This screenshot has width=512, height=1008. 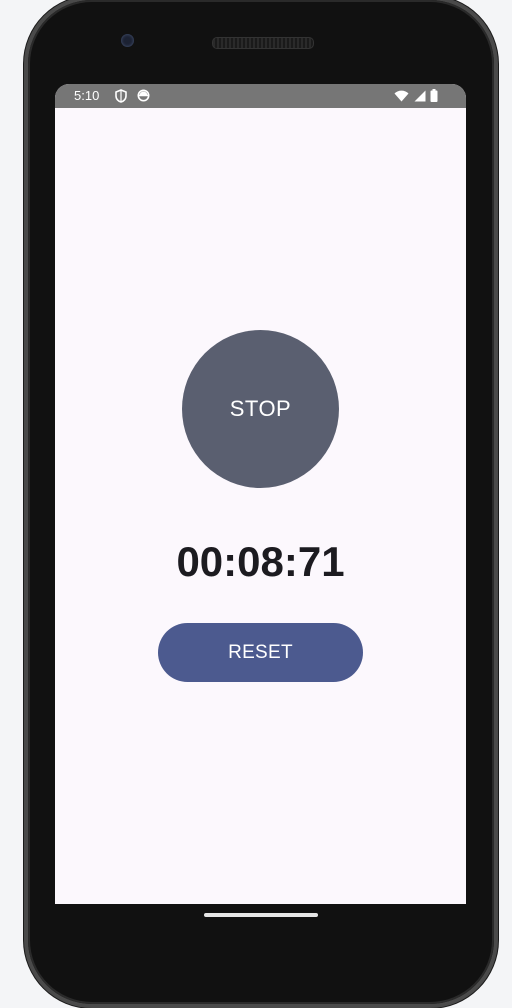 What do you see at coordinates (121, 97) in the screenshot?
I see `shield-icon` at bounding box center [121, 97].